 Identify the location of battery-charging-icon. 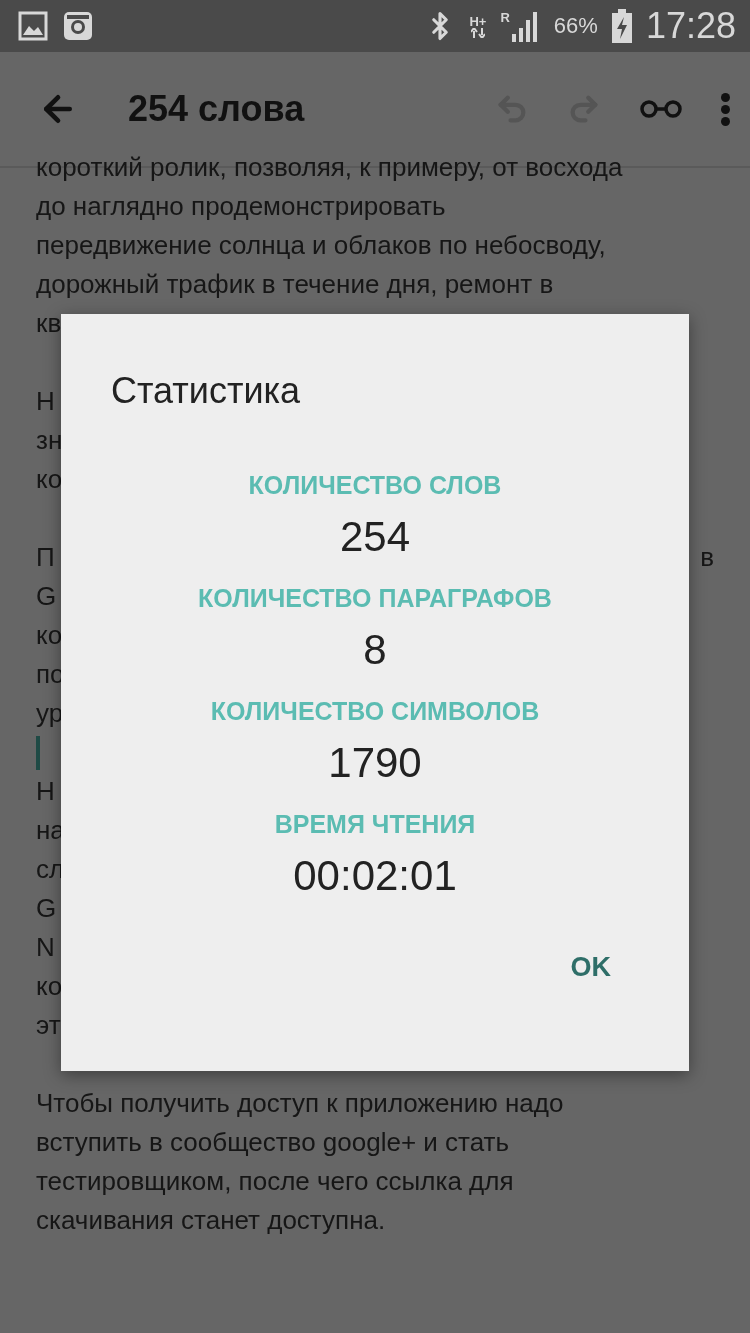
(621, 26).